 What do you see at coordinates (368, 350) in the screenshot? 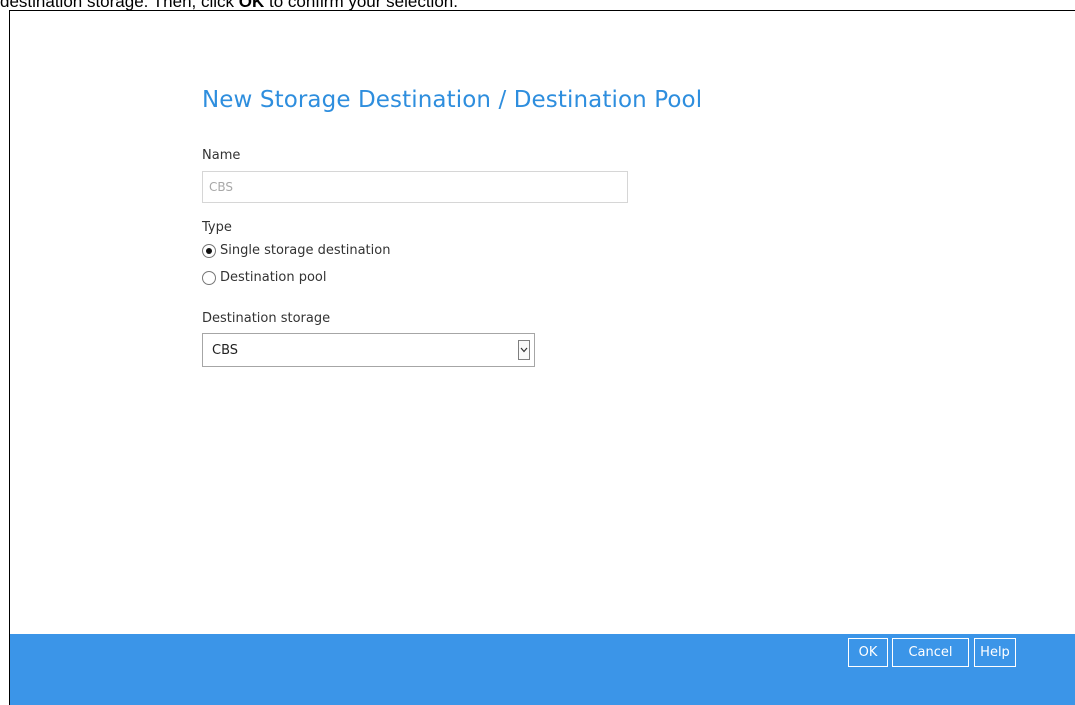
I see `destination-storage-select: CBS` at bounding box center [368, 350].